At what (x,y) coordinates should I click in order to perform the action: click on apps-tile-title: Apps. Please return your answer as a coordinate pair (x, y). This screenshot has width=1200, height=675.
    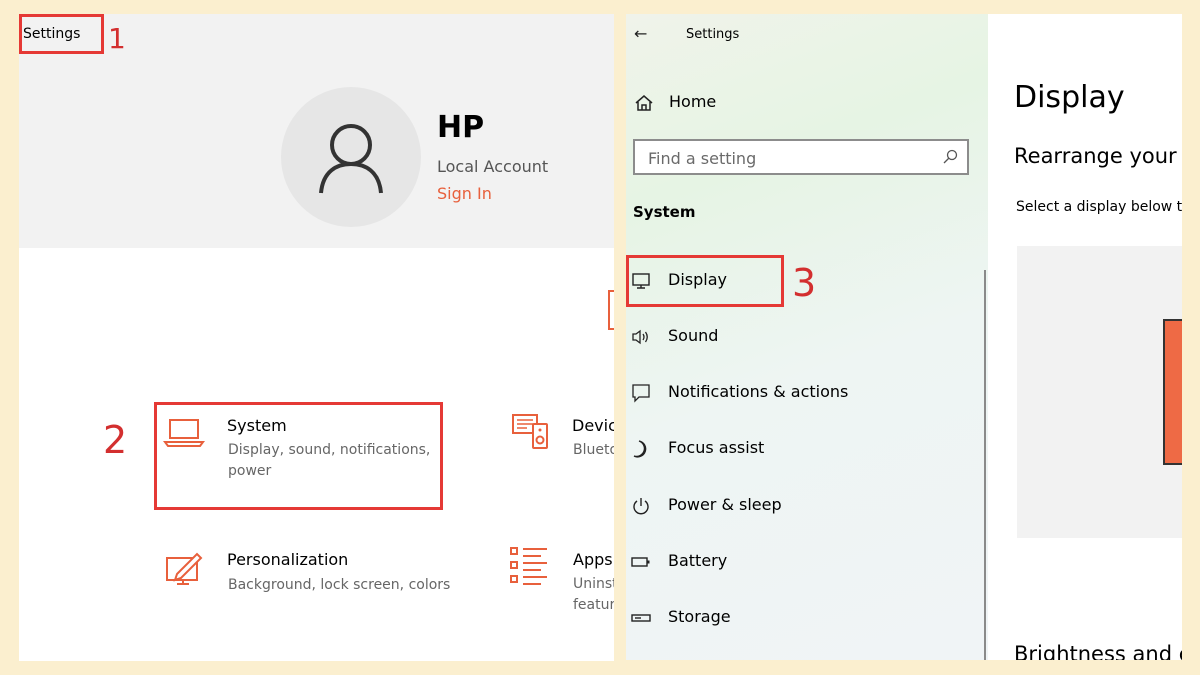
    Looking at the image, I should click on (593, 559).